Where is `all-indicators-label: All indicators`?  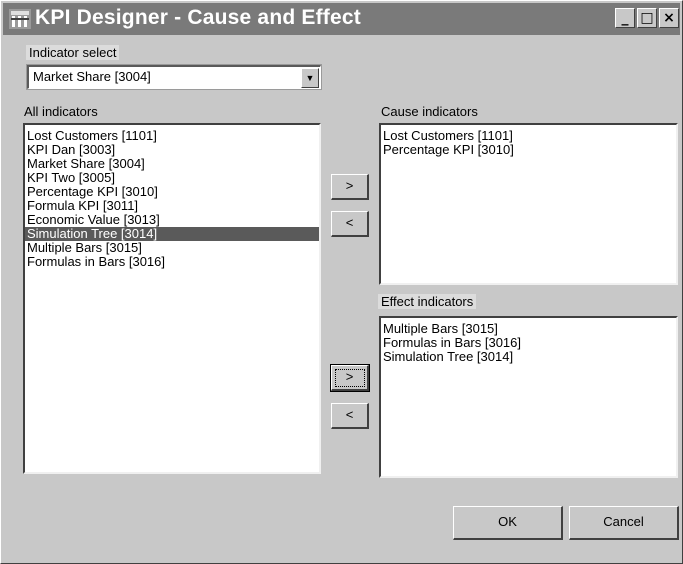 all-indicators-label: All indicators is located at coordinates (61, 111).